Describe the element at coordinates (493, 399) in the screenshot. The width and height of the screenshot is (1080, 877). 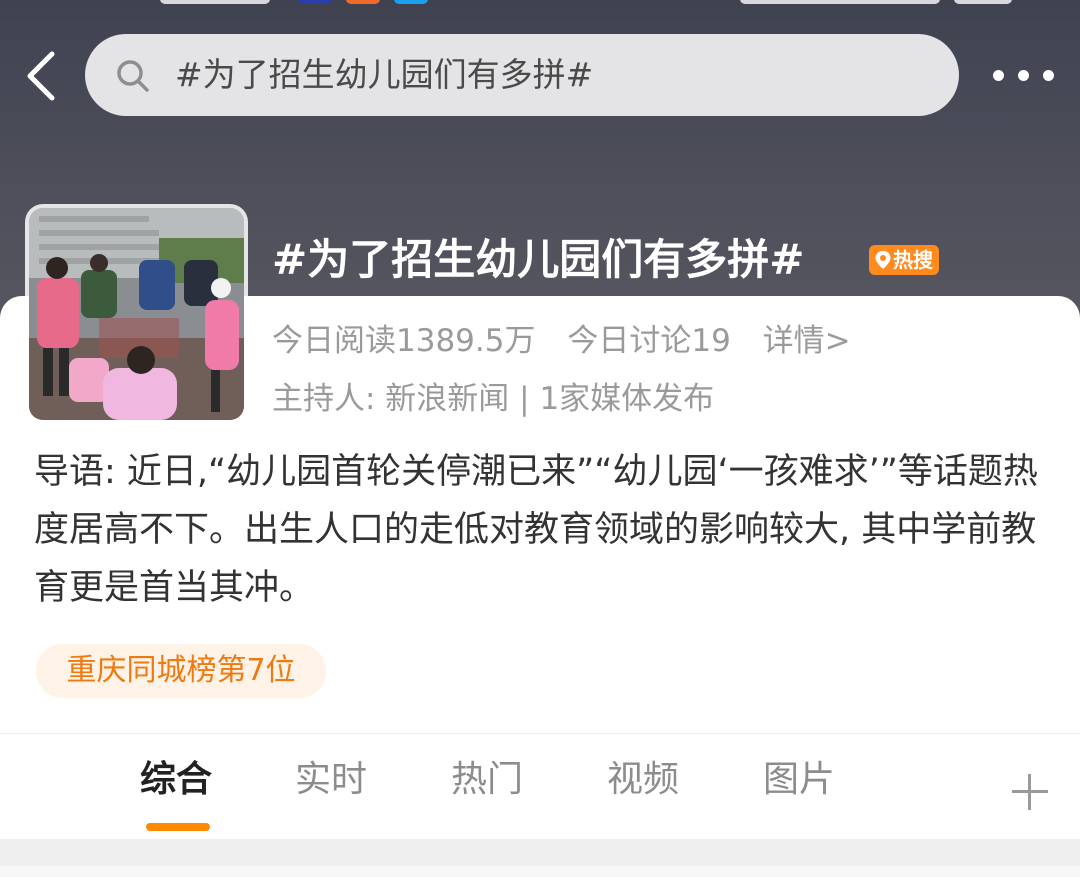
I see `host-info: 主持人: 新浪新闻 | 1家媒体发布` at that location.